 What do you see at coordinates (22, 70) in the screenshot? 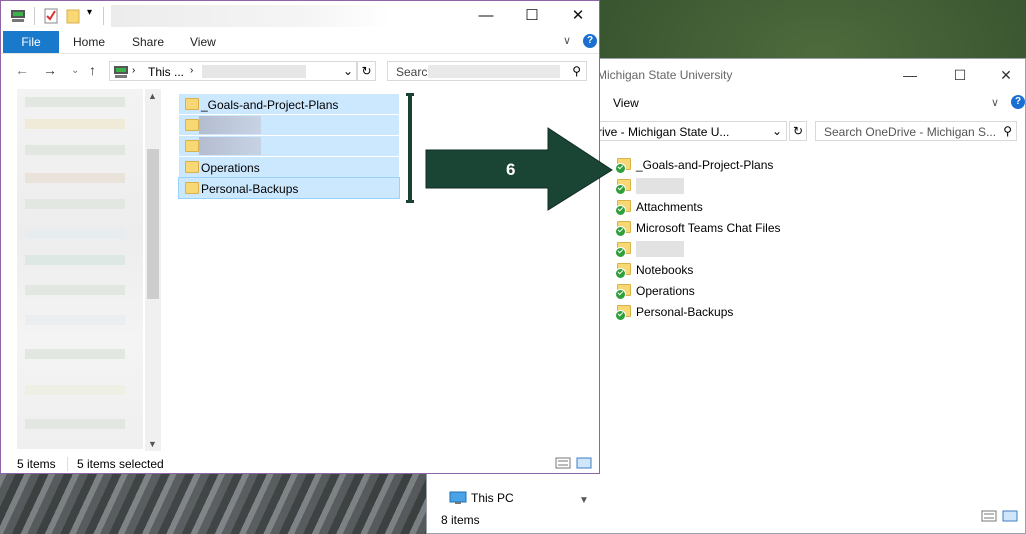
I see `back-button: ←` at bounding box center [22, 70].